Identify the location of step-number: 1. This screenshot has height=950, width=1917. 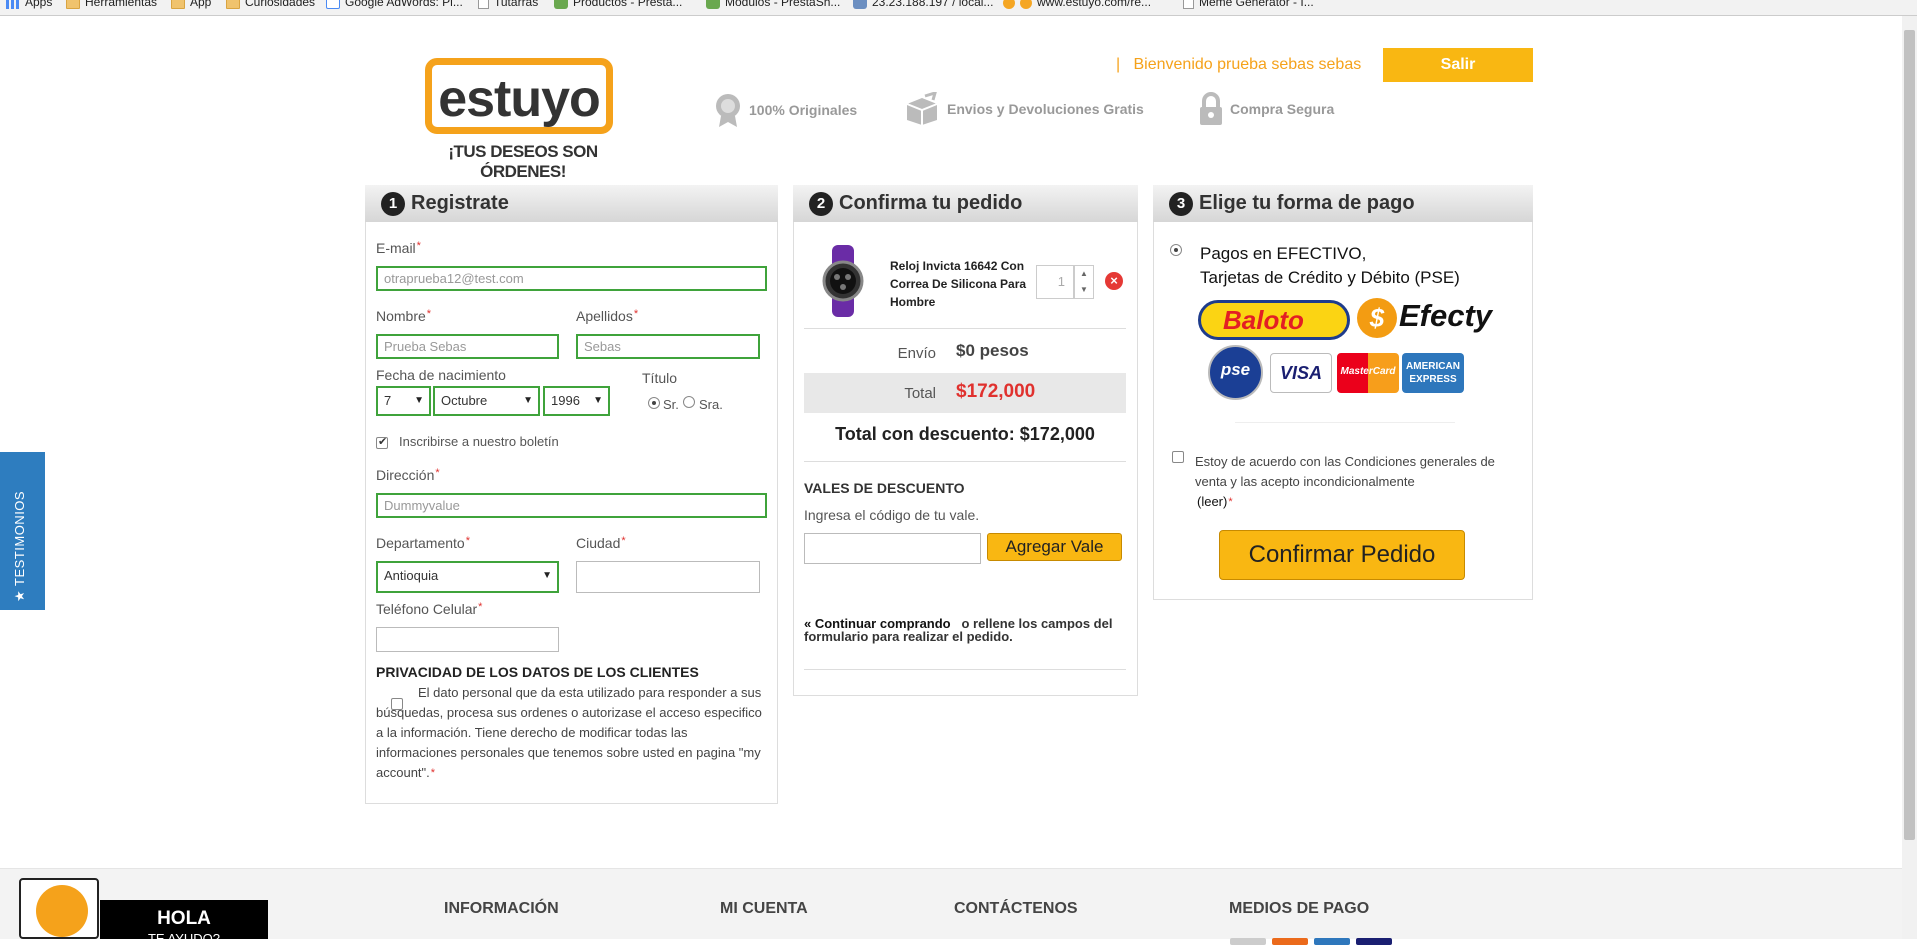
(393, 204).